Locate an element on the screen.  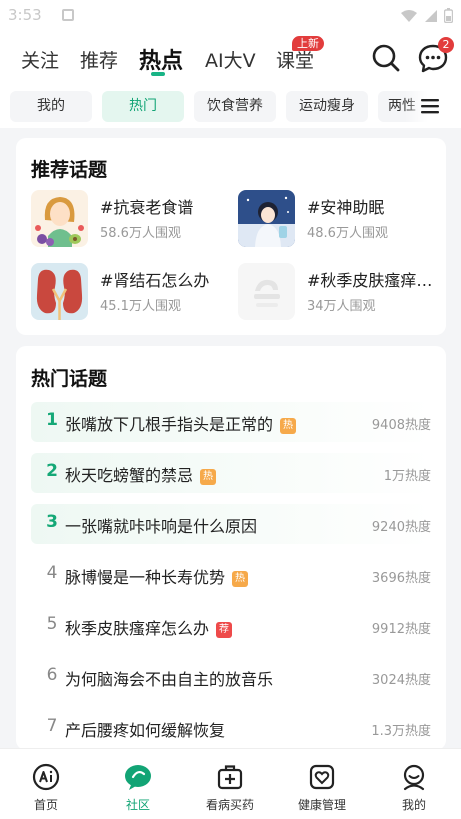
hot-topic-text: 脉博慢是一种长寿优势 is located at coordinates (145, 577).